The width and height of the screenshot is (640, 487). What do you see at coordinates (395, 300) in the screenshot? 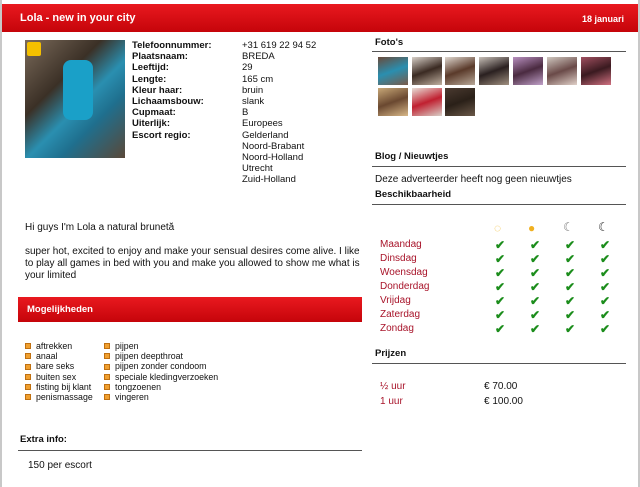
I see `day-label: Vrijdag` at bounding box center [395, 300].